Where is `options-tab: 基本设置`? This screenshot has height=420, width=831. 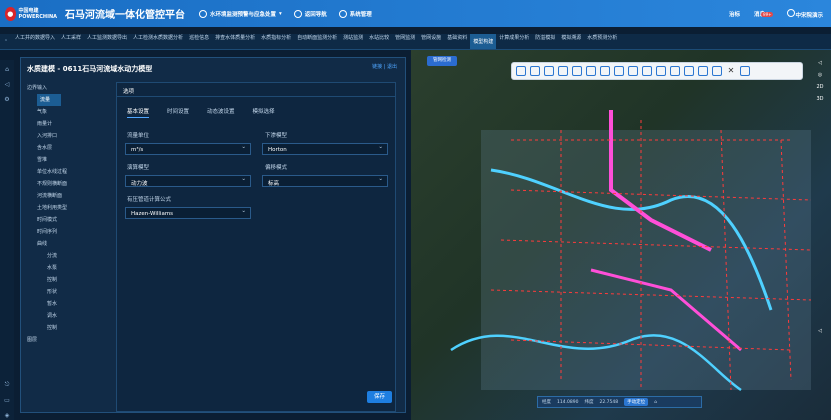
options-tab: 基本设置 is located at coordinates (138, 112).